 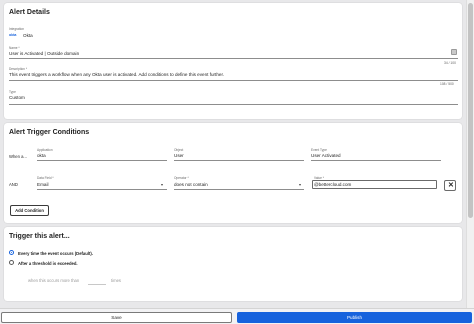 What do you see at coordinates (29, 210) in the screenshot?
I see `add-condition-button: Add Condition` at bounding box center [29, 210].